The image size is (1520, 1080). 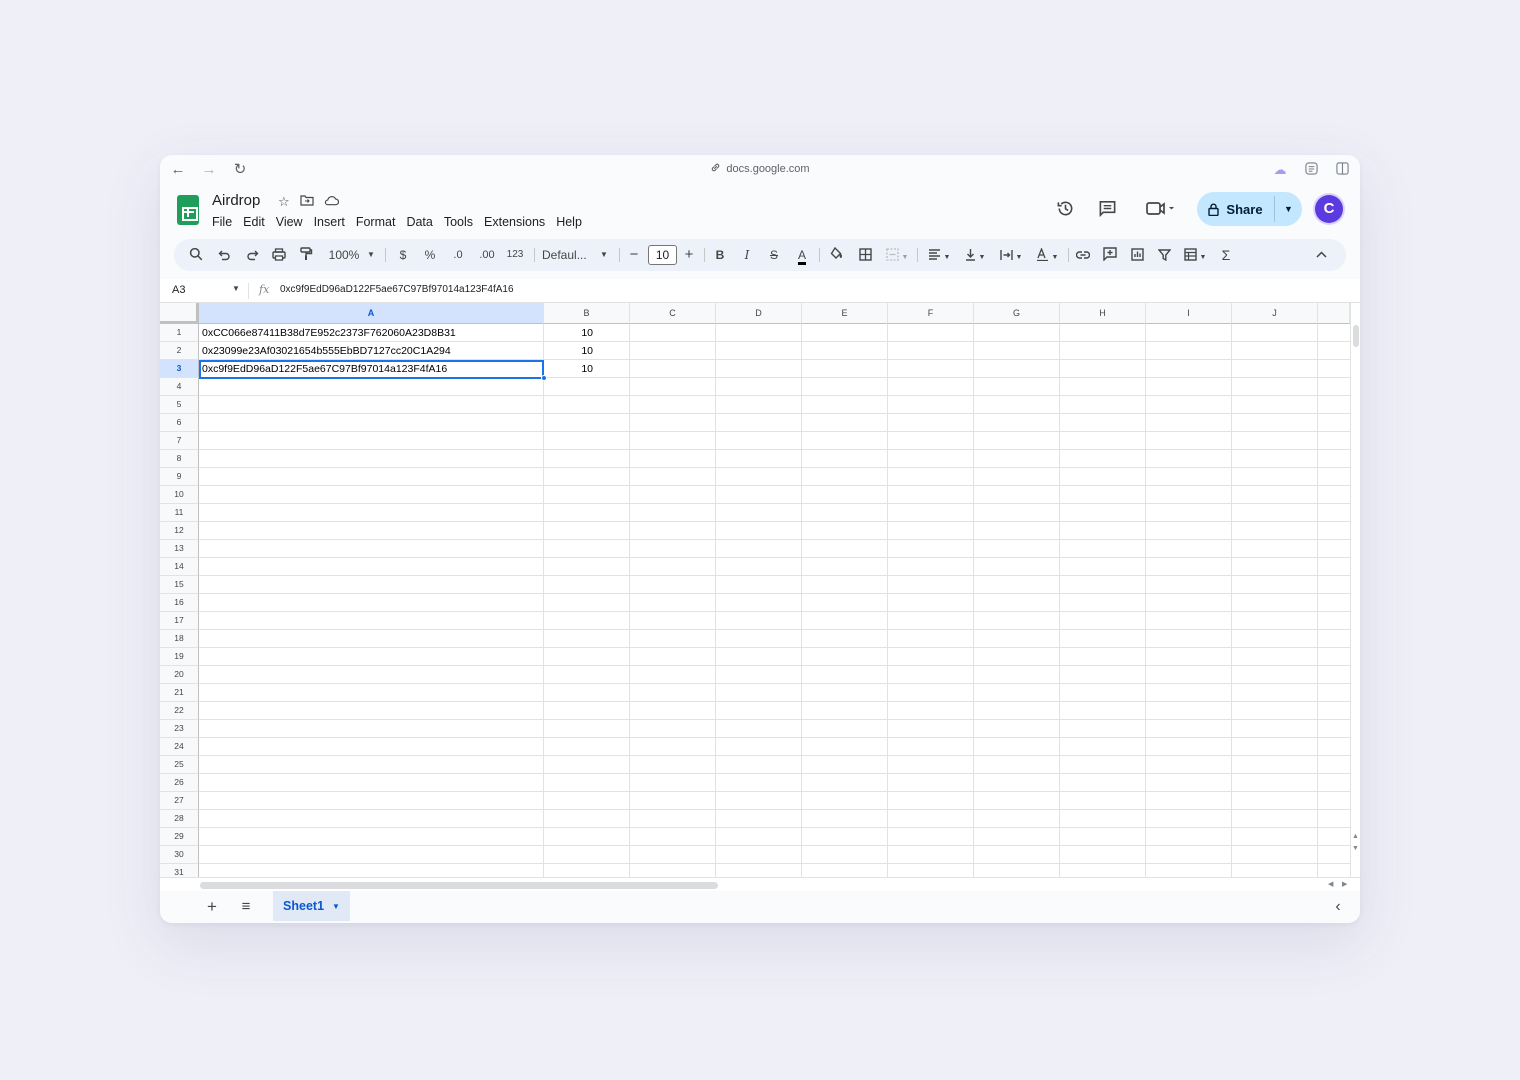 What do you see at coordinates (544, 378) in the screenshot?
I see `fill-handle` at bounding box center [544, 378].